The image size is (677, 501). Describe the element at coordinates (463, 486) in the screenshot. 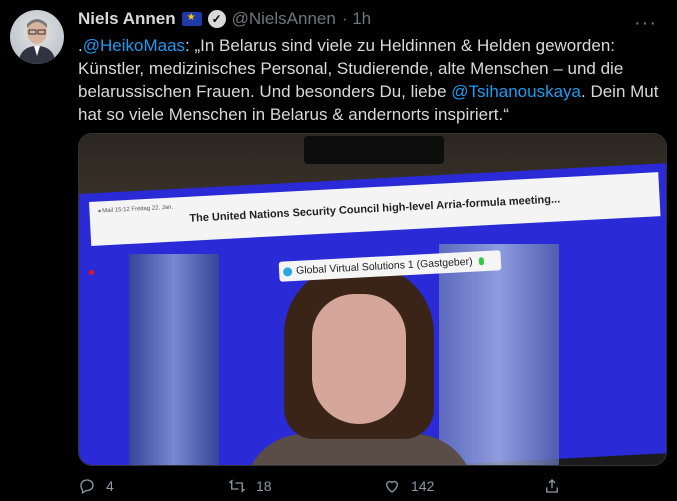

I see `like-button: 142` at that location.